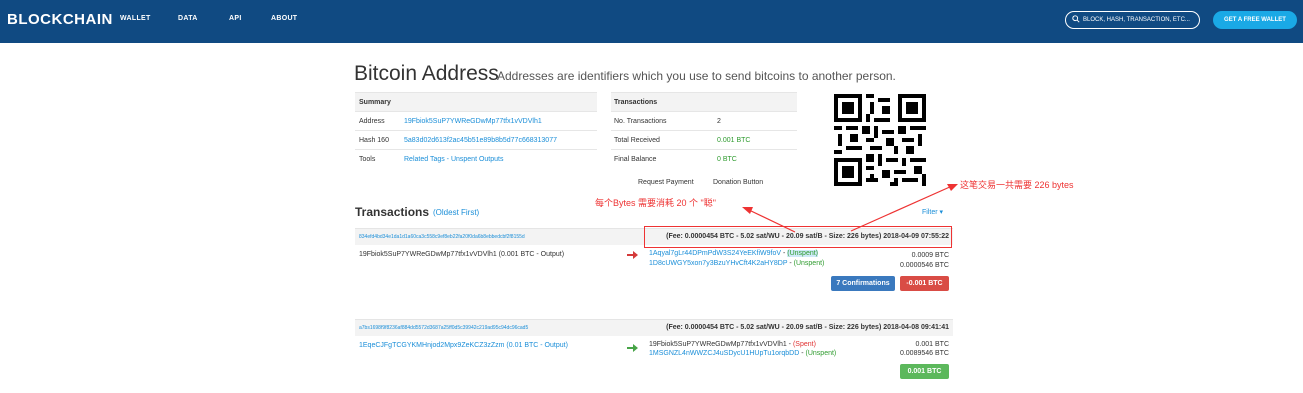 Image resolution: width=1303 pixels, height=393 pixels. What do you see at coordinates (718, 344) in the screenshot?
I see `output-address: 19Fbiok5SuP7YWReGDwMp77tfx1vVDVlh1` at bounding box center [718, 344].